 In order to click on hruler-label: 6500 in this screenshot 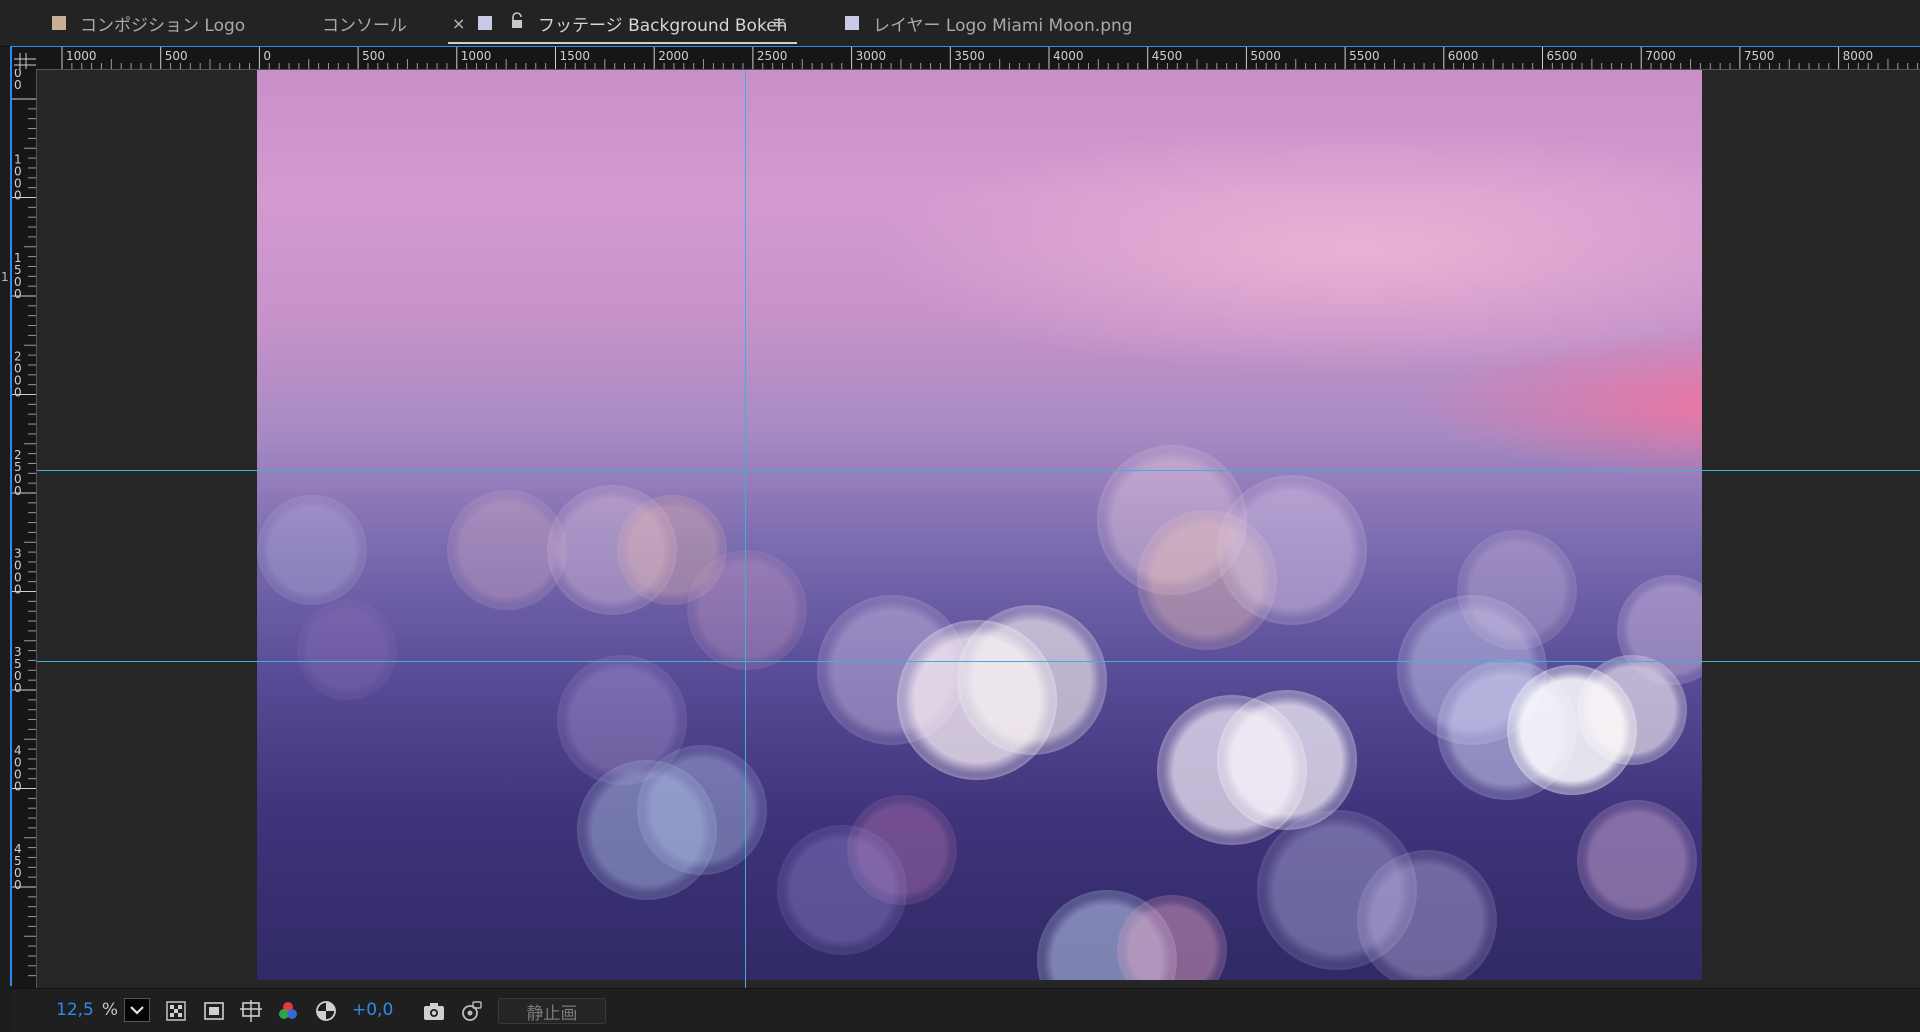, I will do `click(1562, 56)`.